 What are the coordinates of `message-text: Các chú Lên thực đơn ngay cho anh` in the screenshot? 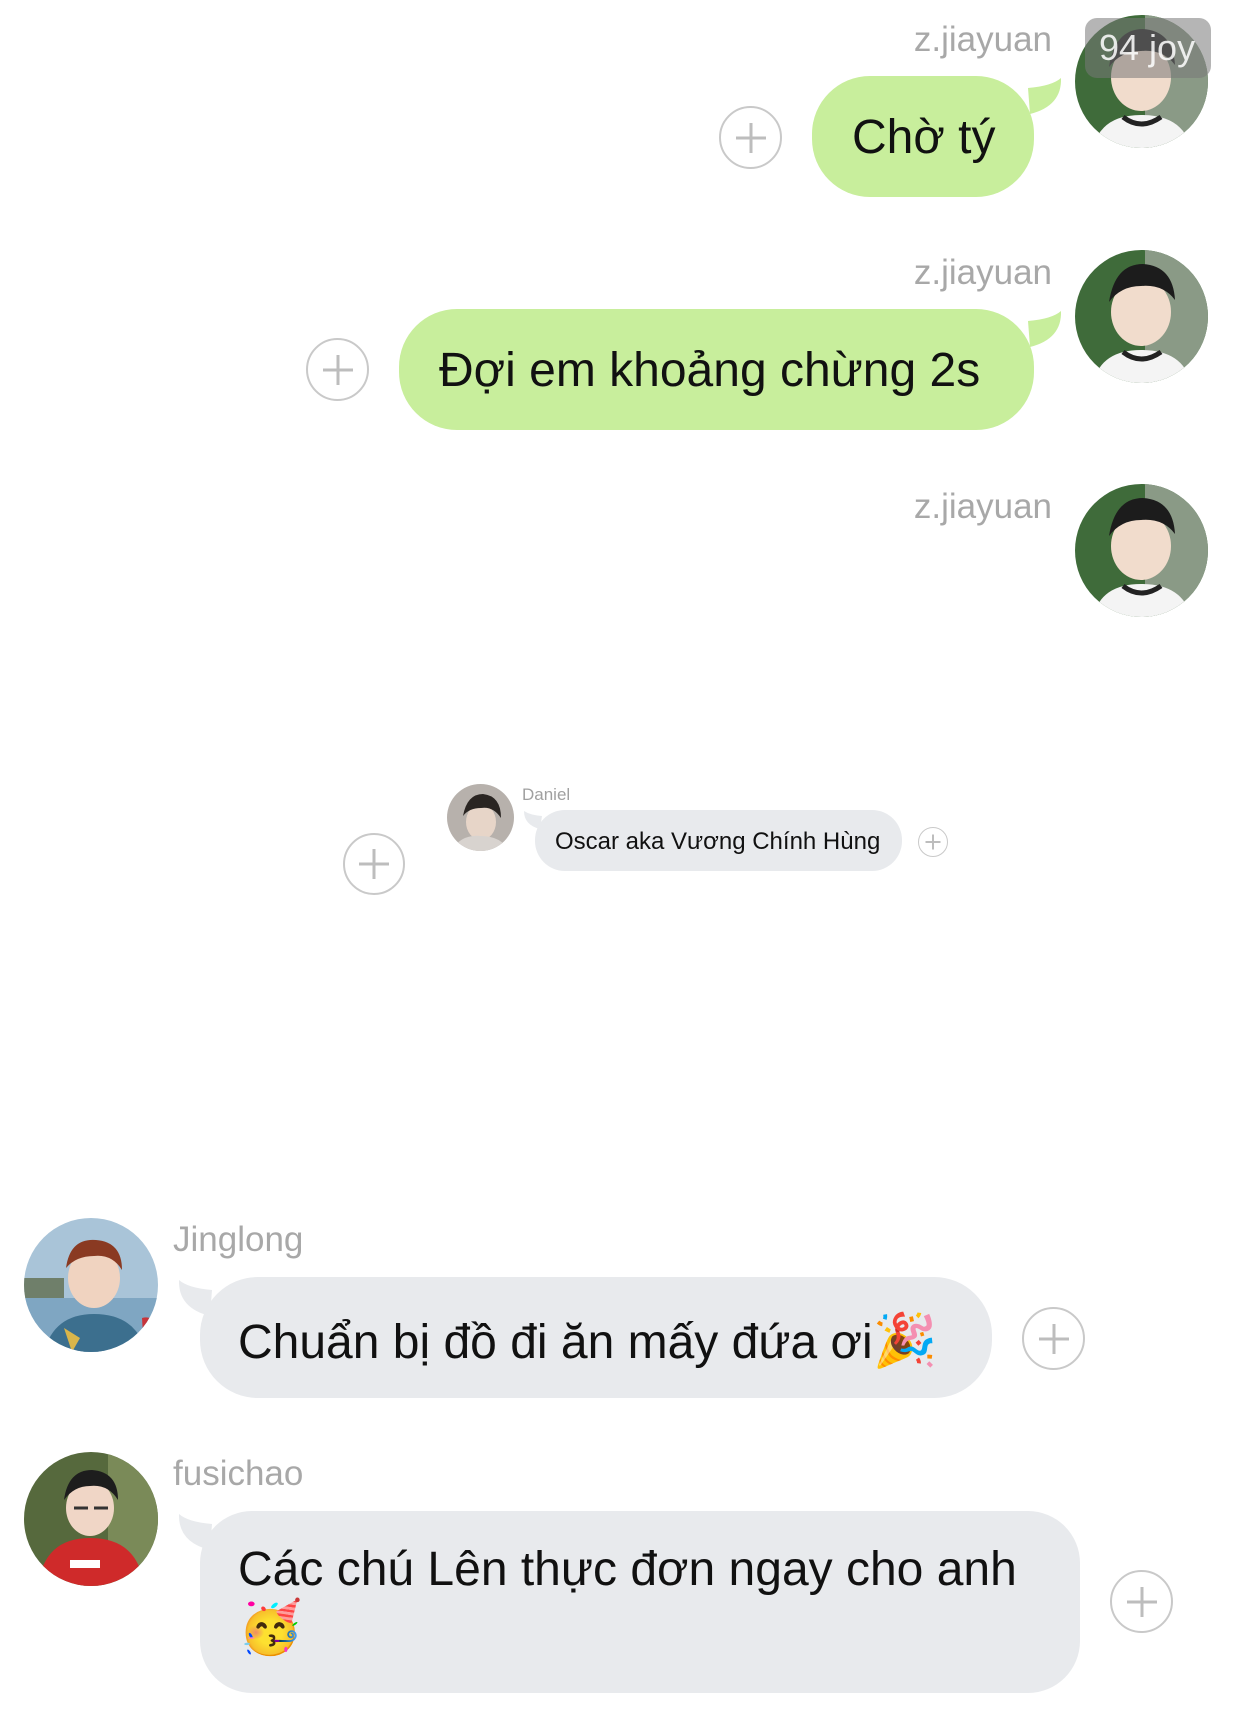 It's located at (627, 1569).